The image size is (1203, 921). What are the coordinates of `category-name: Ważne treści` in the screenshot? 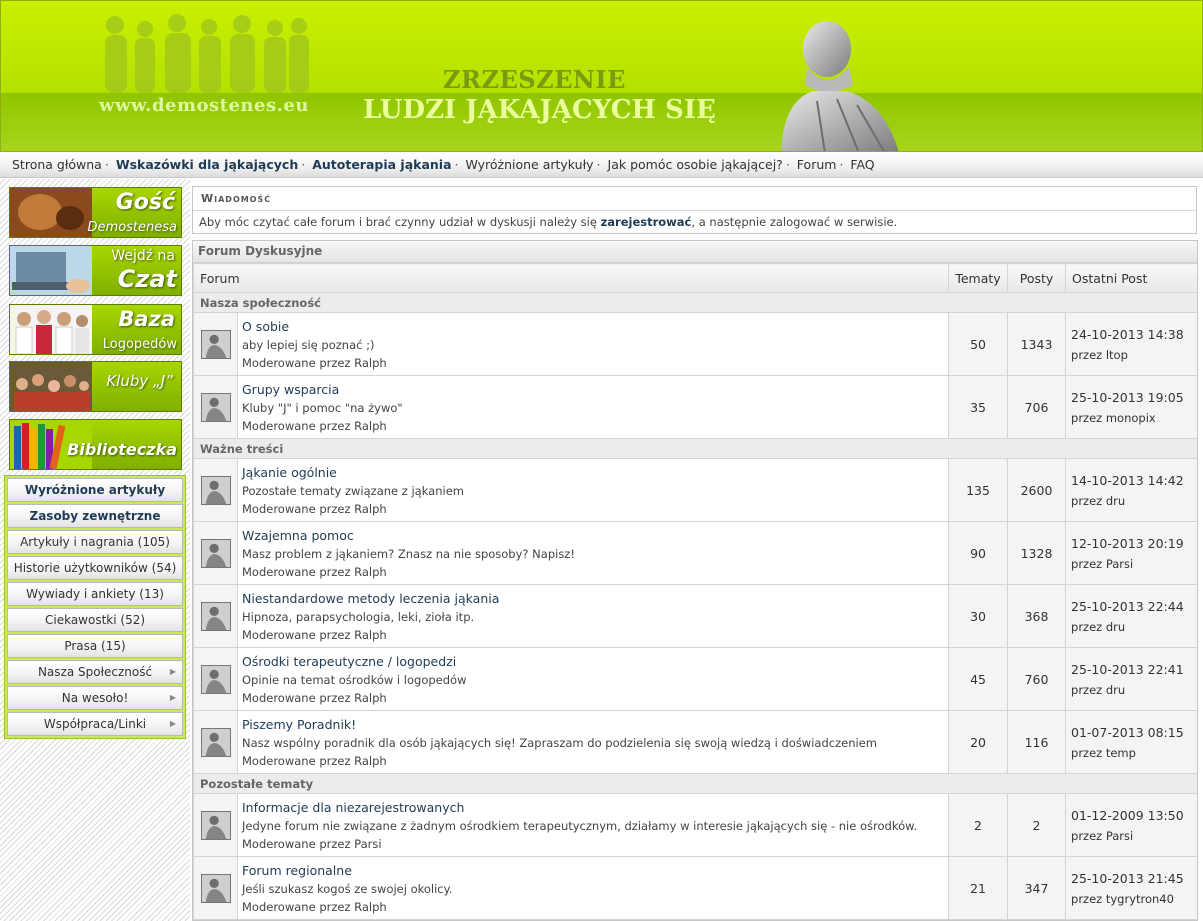 It's located at (695, 448).